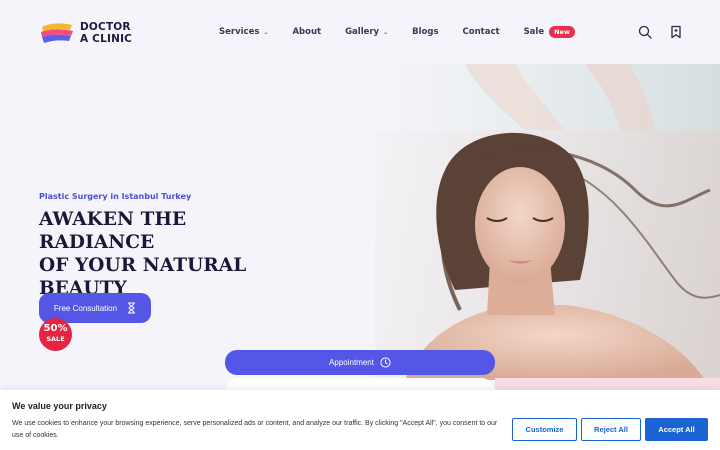 This screenshot has width=720, height=450. Describe the element at coordinates (611, 429) in the screenshot. I see `reject-all-button: Reject All` at that location.